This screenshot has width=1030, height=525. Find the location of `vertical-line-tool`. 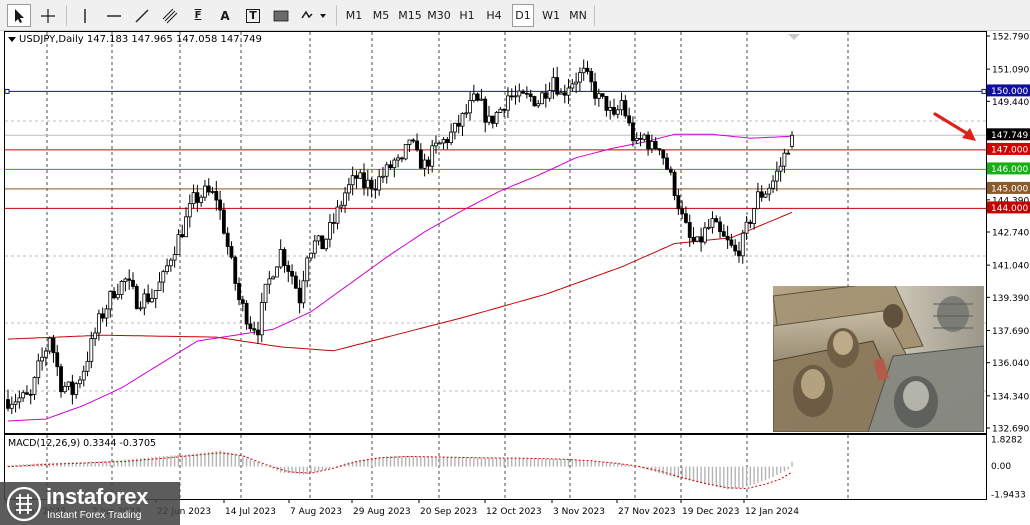

vertical-line-tool is located at coordinates (85, 15).